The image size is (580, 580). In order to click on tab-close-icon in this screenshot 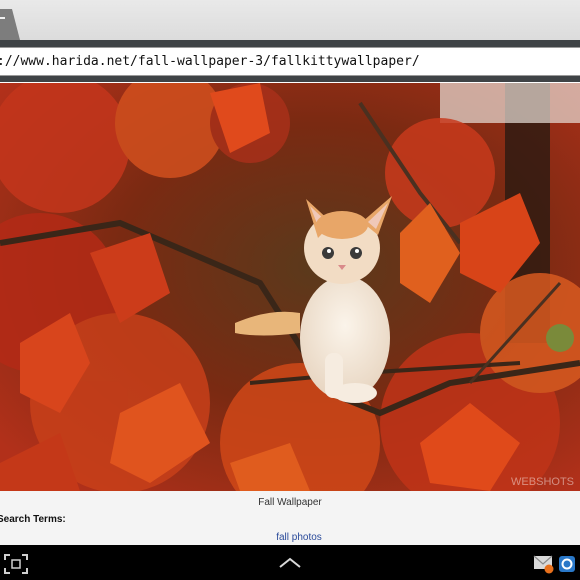, I will do `click(2, 18)`.